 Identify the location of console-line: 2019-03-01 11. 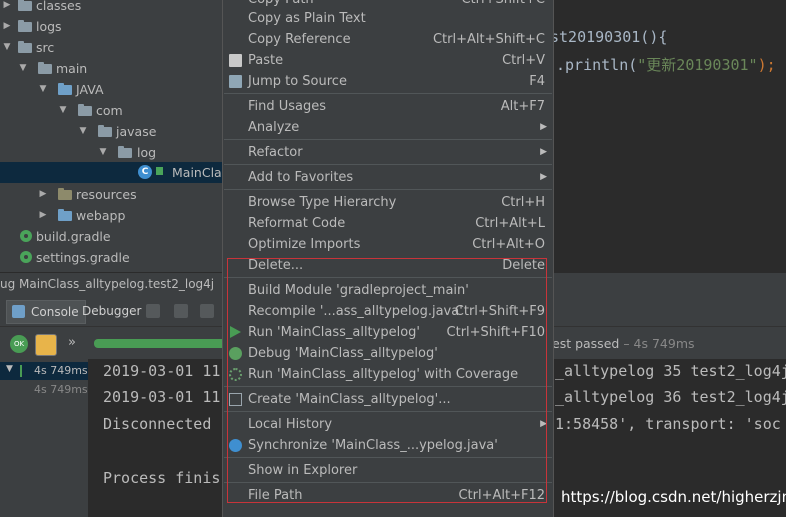
(162, 397).